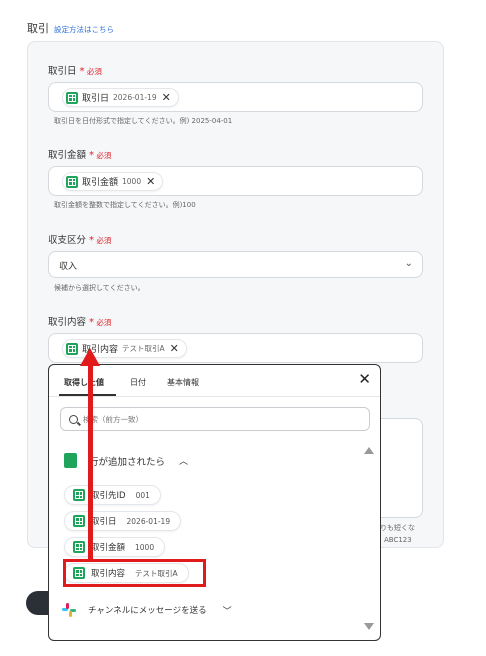 This screenshot has width=486, height=656. Describe the element at coordinates (401, 468) in the screenshot. I see `hidden-textarea` at that location.